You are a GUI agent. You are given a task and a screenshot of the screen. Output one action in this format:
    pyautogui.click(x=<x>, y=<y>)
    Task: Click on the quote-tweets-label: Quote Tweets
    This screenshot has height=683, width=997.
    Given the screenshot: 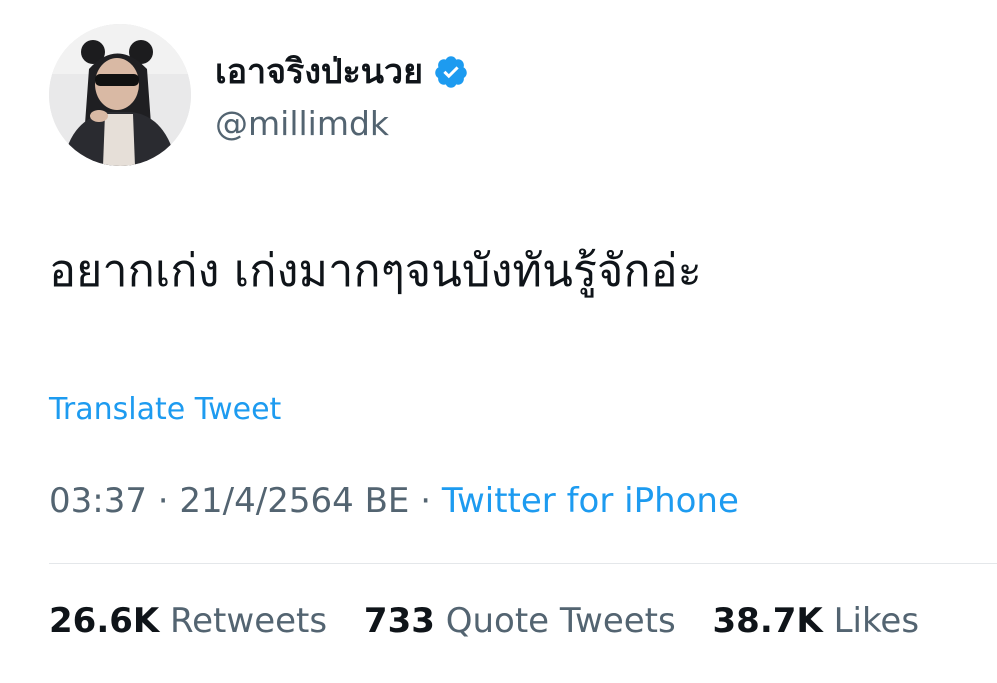 What is the action you would take?
    pyautogui.click(x=560, y=621)
    